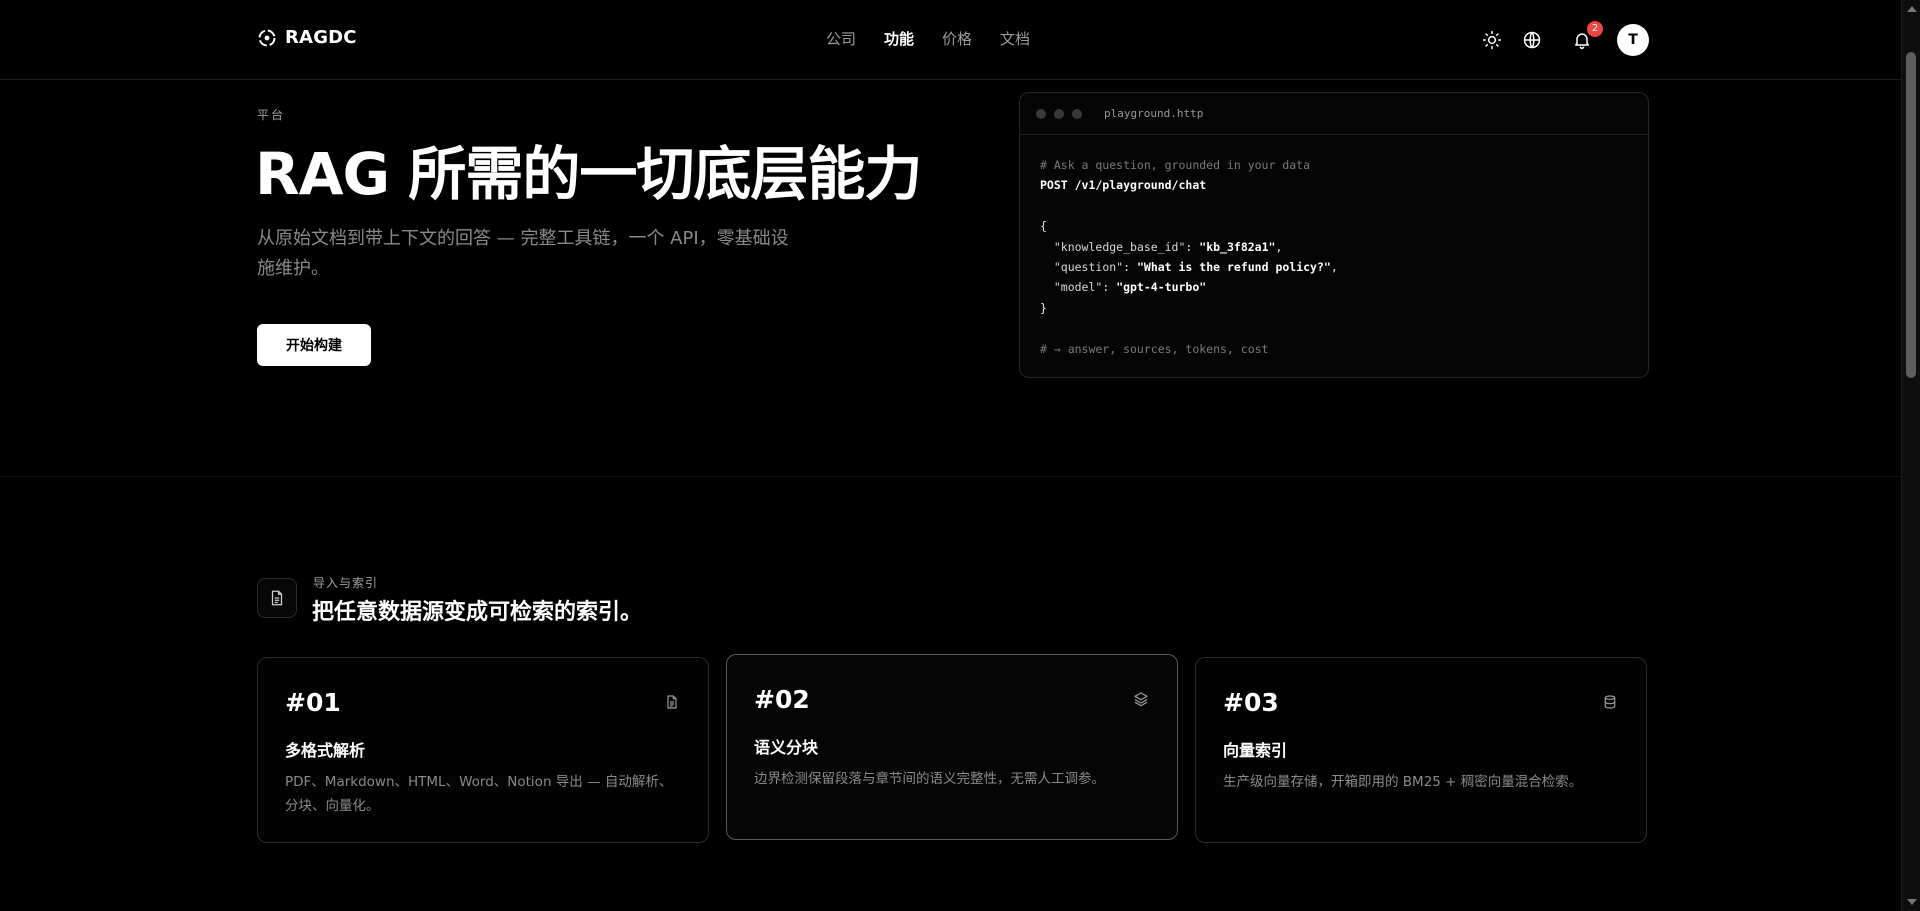 The image size is (1920, 911). Describe the element at coordinates (477, 612) in the screenshot. I see `section-title: 把任意数据源变成可检索的索引。` at that location.